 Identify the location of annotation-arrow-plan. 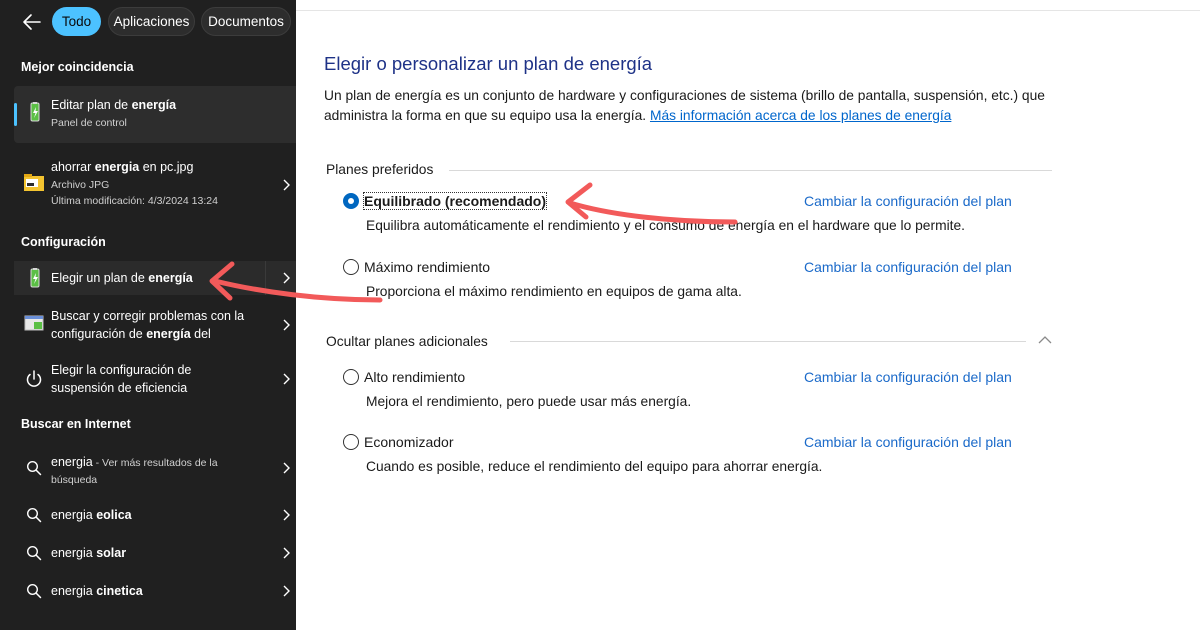
(651, 203).